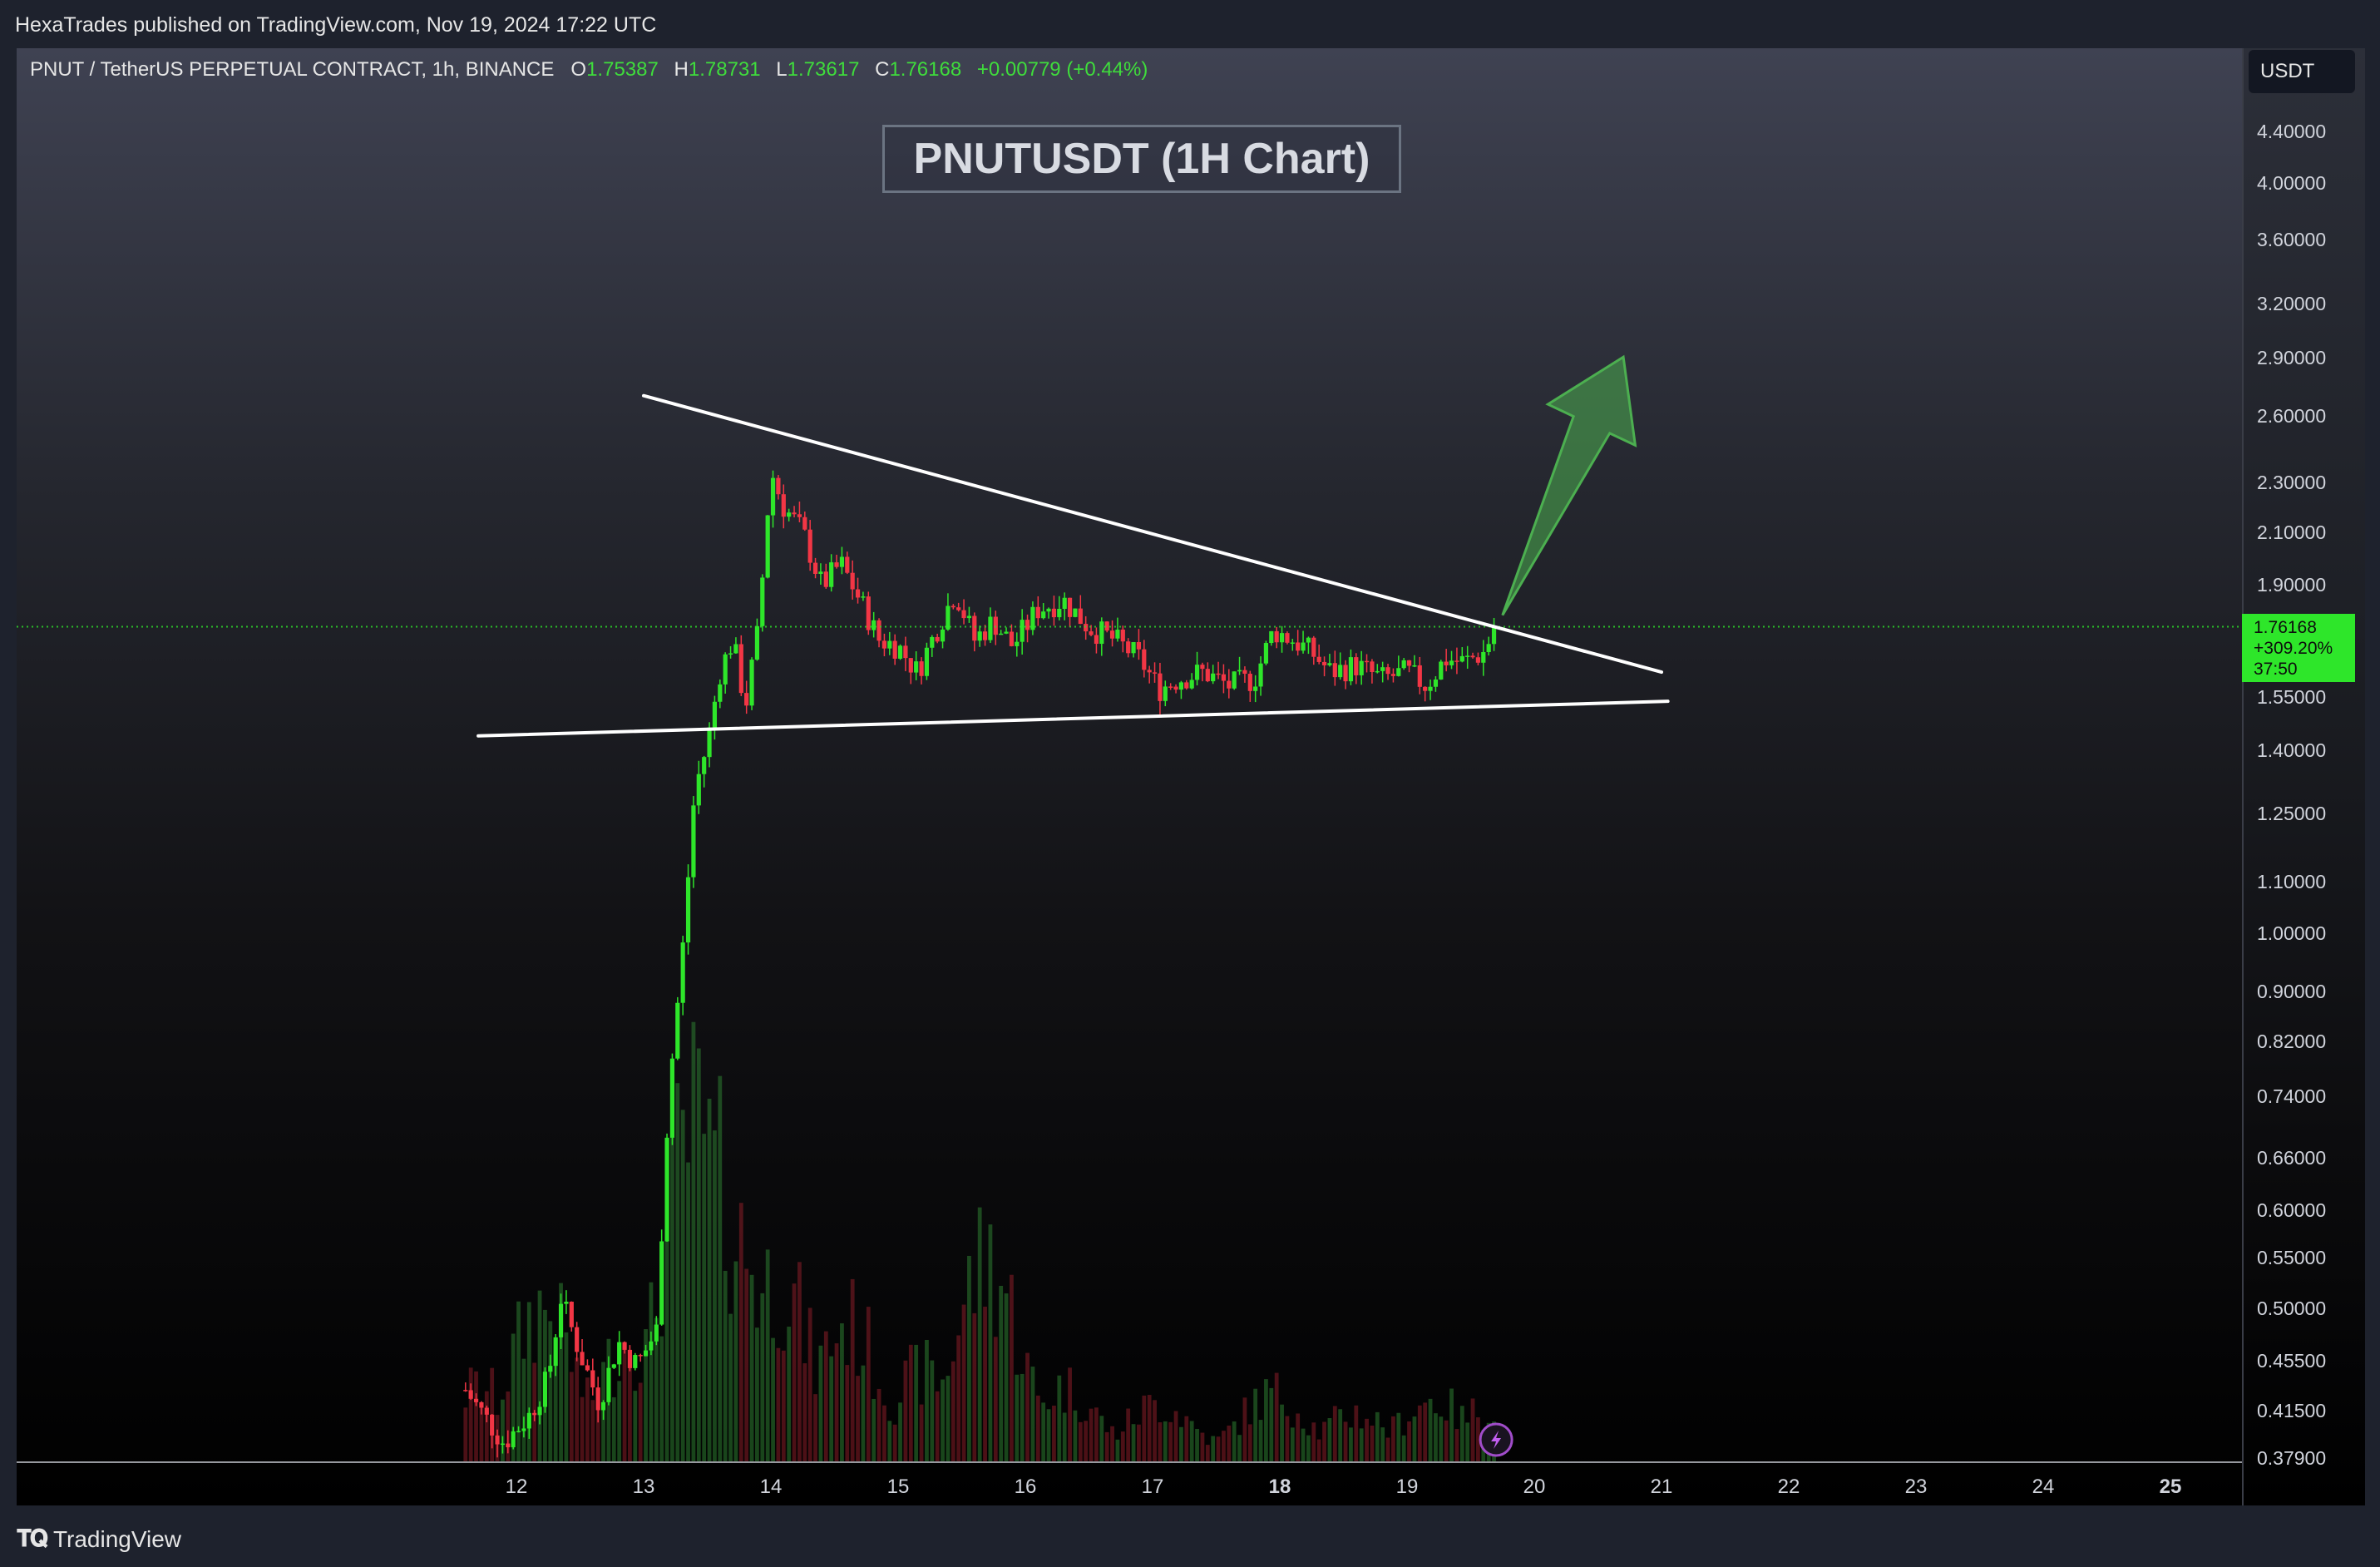 This screenshot has height=1567, width=2380. I want to click on x-tick-label: 14, so click(771, 1487).